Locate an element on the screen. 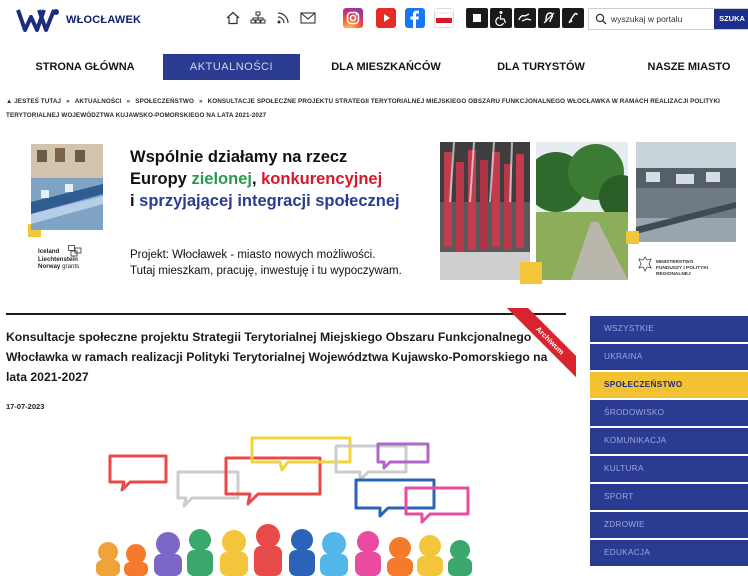  category-item-transport: KOMUNIKACJA is located at coordinates (669, 441).